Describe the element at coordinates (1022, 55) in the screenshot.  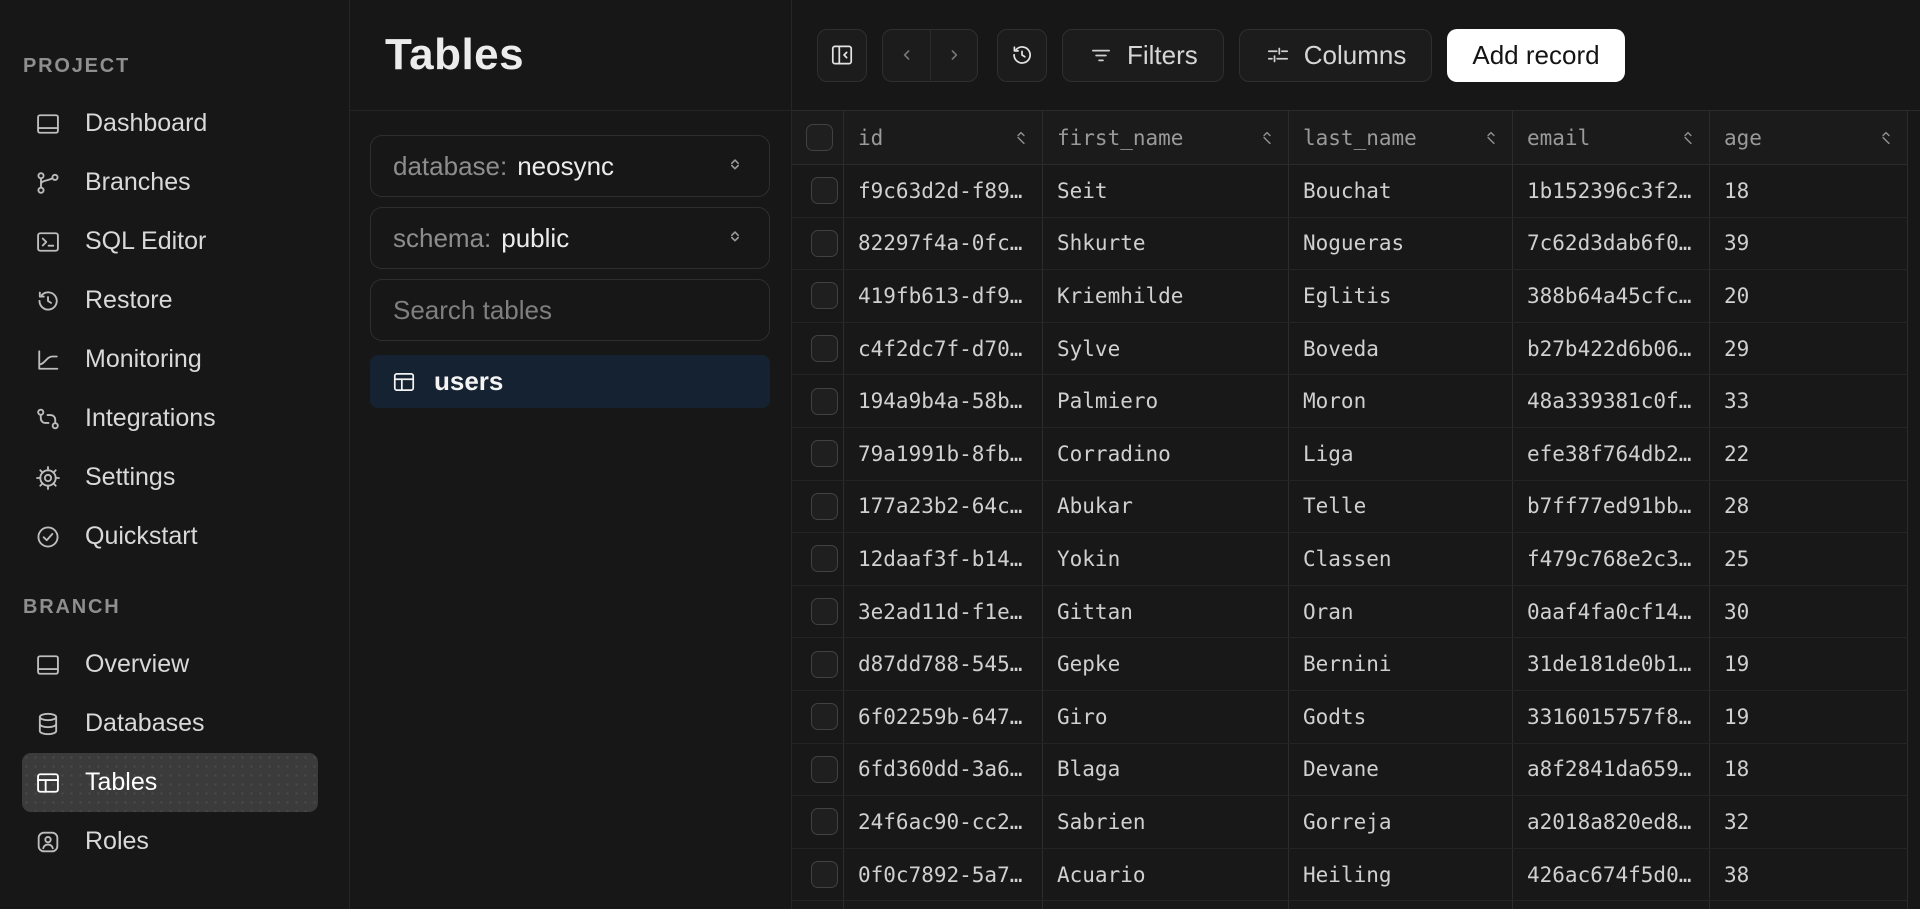
I see `history-button` at that location.